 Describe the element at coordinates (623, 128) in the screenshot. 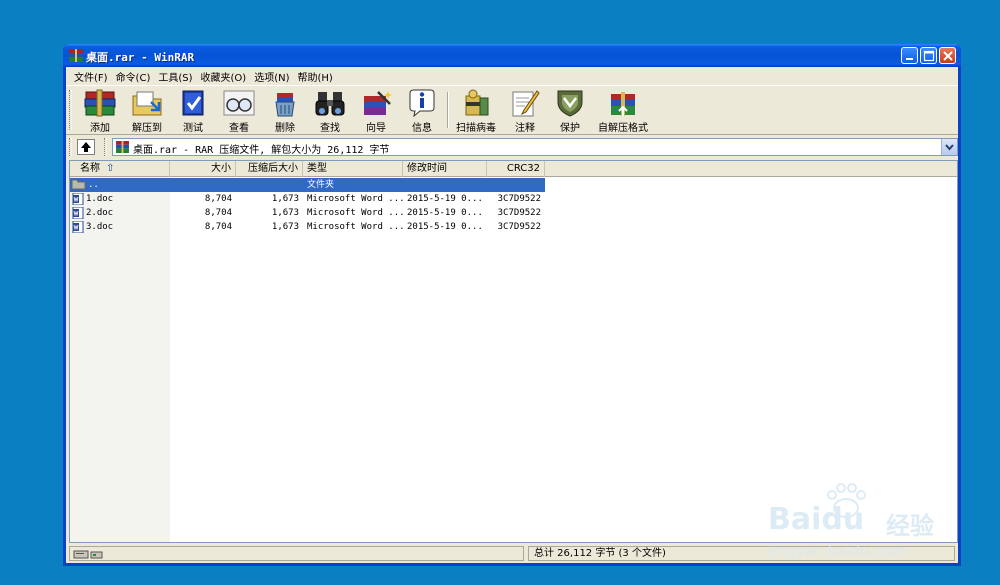

I see `sfx-label: 自解压格式` at that location.